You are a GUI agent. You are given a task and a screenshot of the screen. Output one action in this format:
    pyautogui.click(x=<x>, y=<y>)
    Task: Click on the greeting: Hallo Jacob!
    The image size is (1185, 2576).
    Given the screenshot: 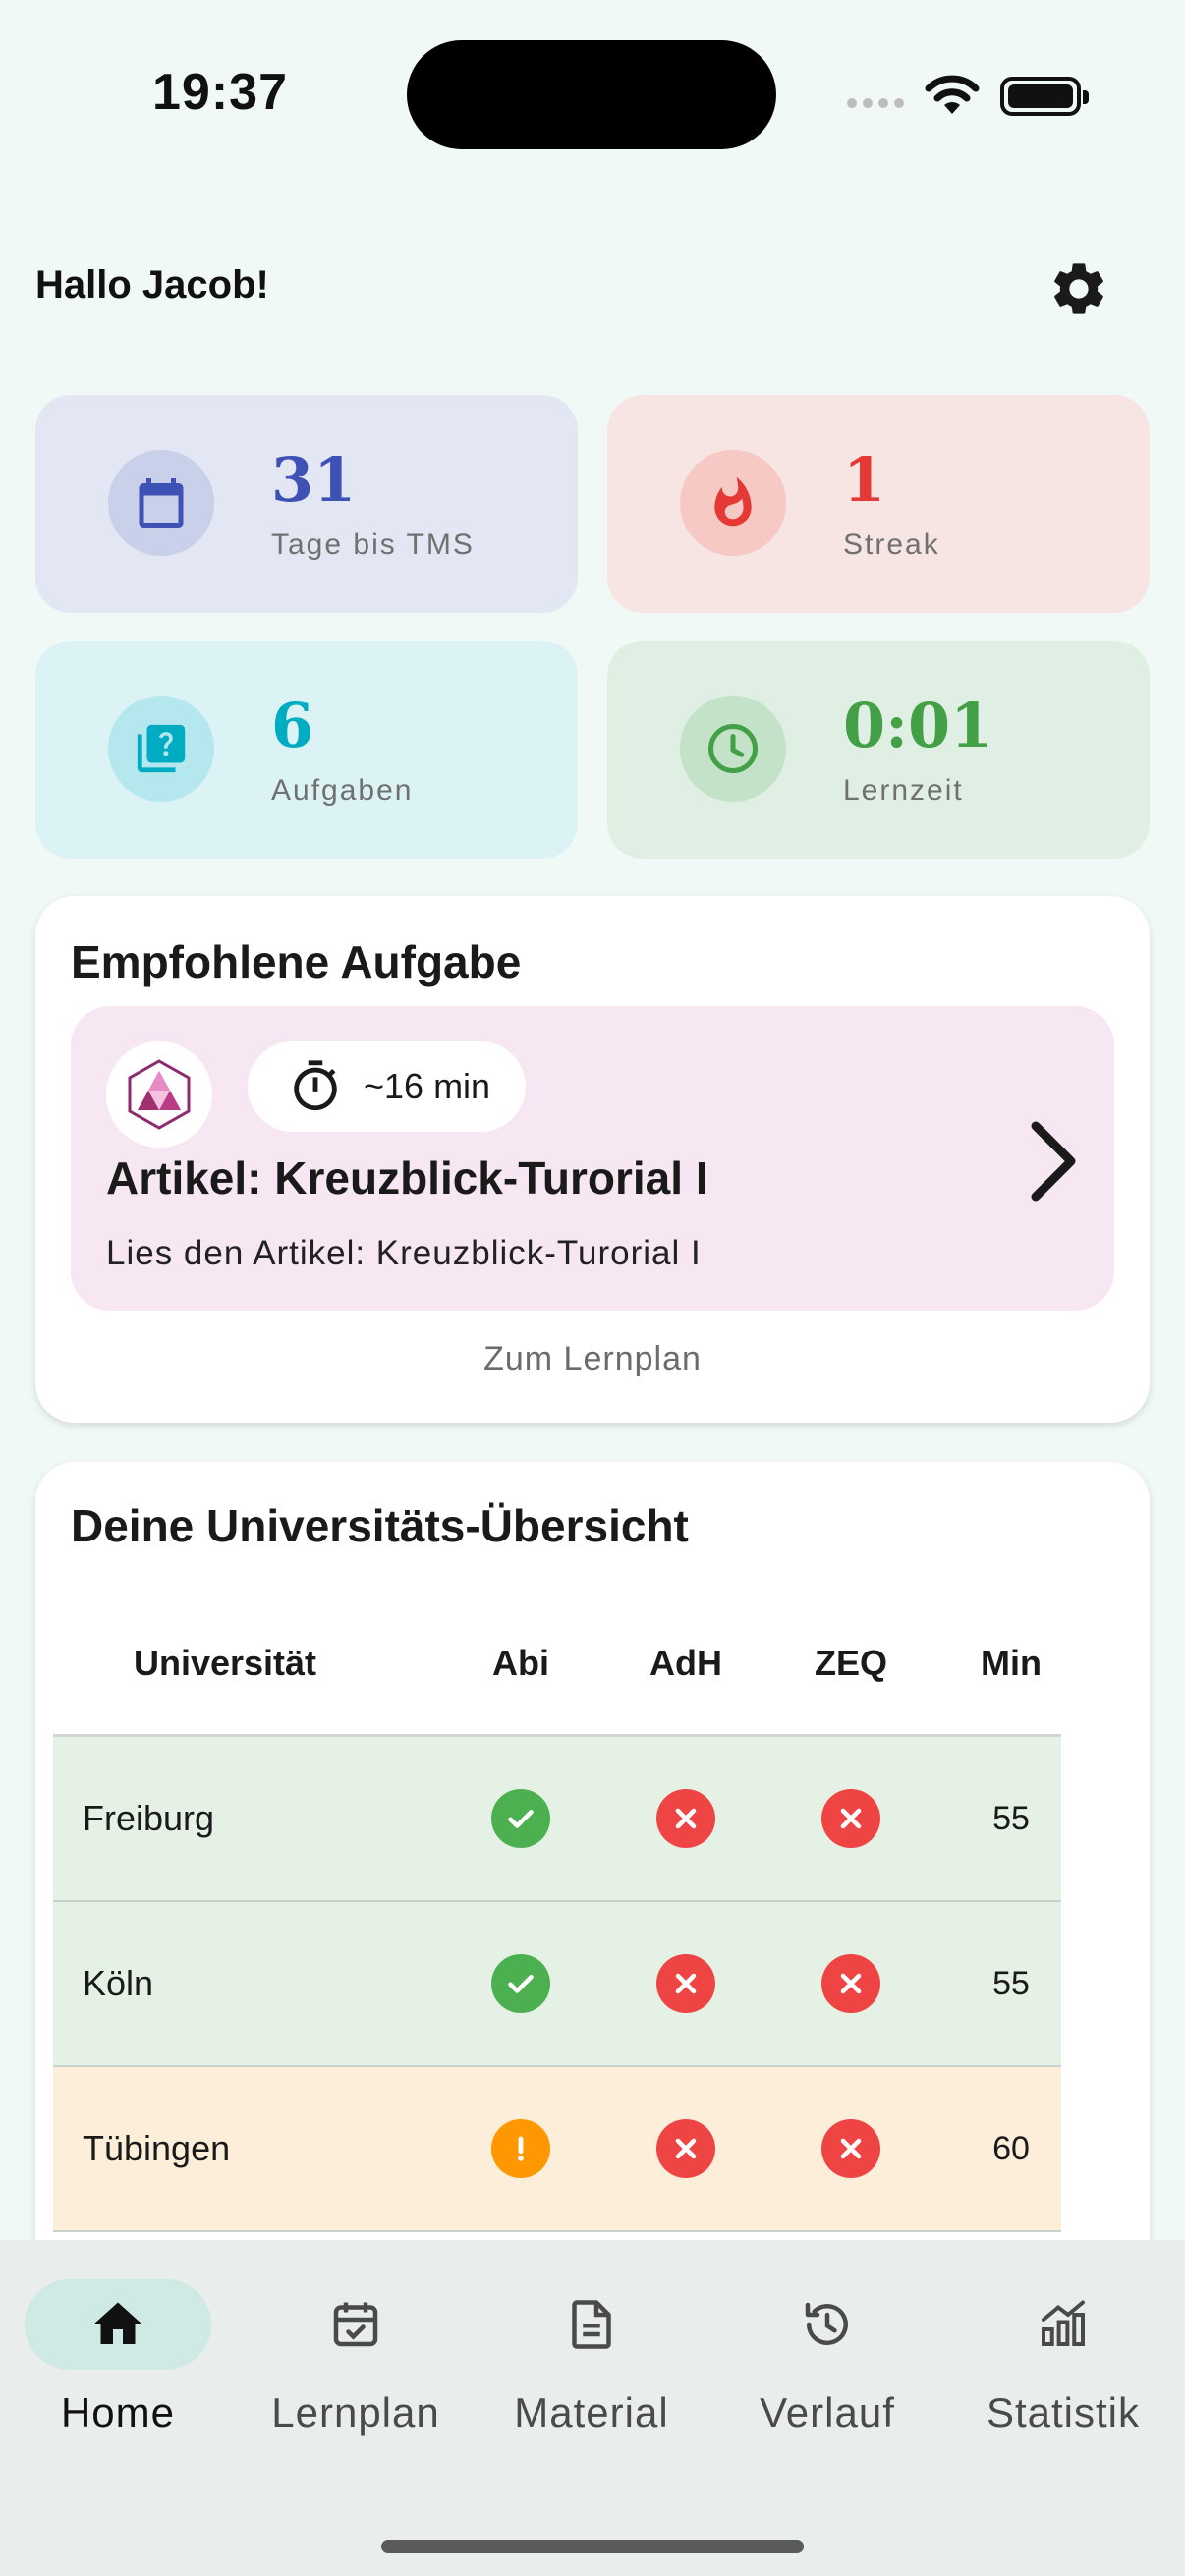 What is the action you would take?
    pyautogui.click(x=152, y=285)
    